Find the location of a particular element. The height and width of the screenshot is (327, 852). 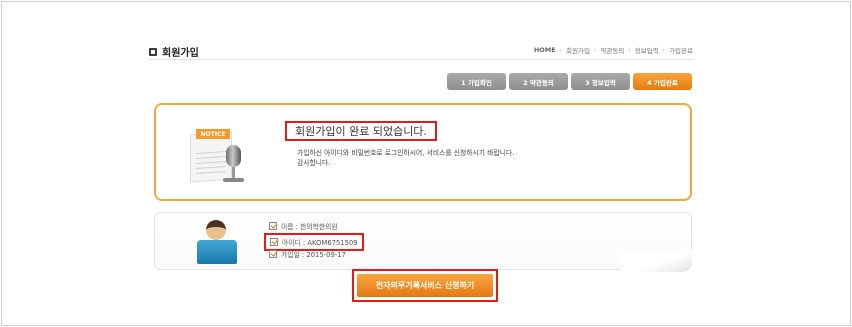

member-id: 아이디 : AKOM6751509 is located at coordinates (320, 243).